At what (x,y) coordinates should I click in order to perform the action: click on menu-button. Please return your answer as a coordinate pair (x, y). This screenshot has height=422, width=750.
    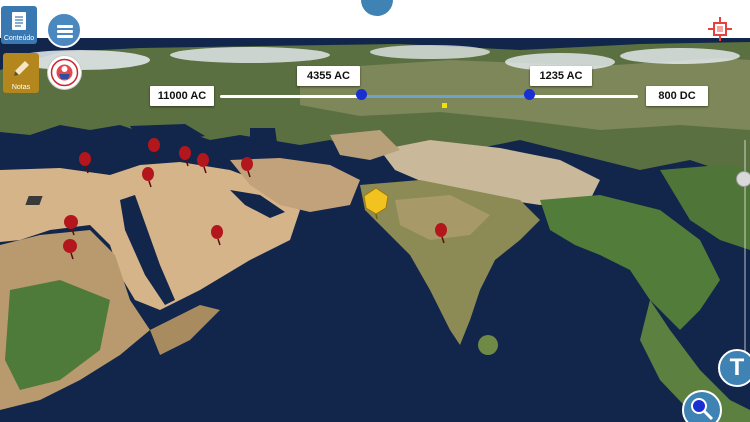
    Looking at the image, I should click on (64, 30).